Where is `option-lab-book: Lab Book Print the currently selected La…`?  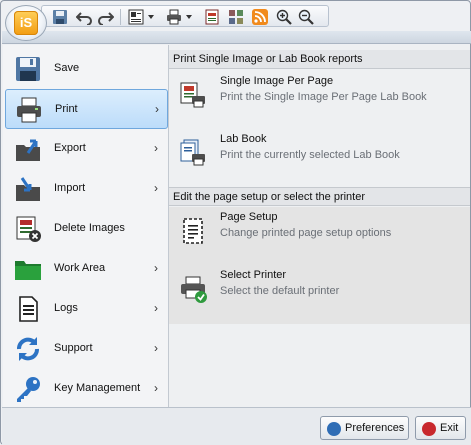 option-lab-book: Lab Book Print the currently selected La… is located at coordinates (319, 162).